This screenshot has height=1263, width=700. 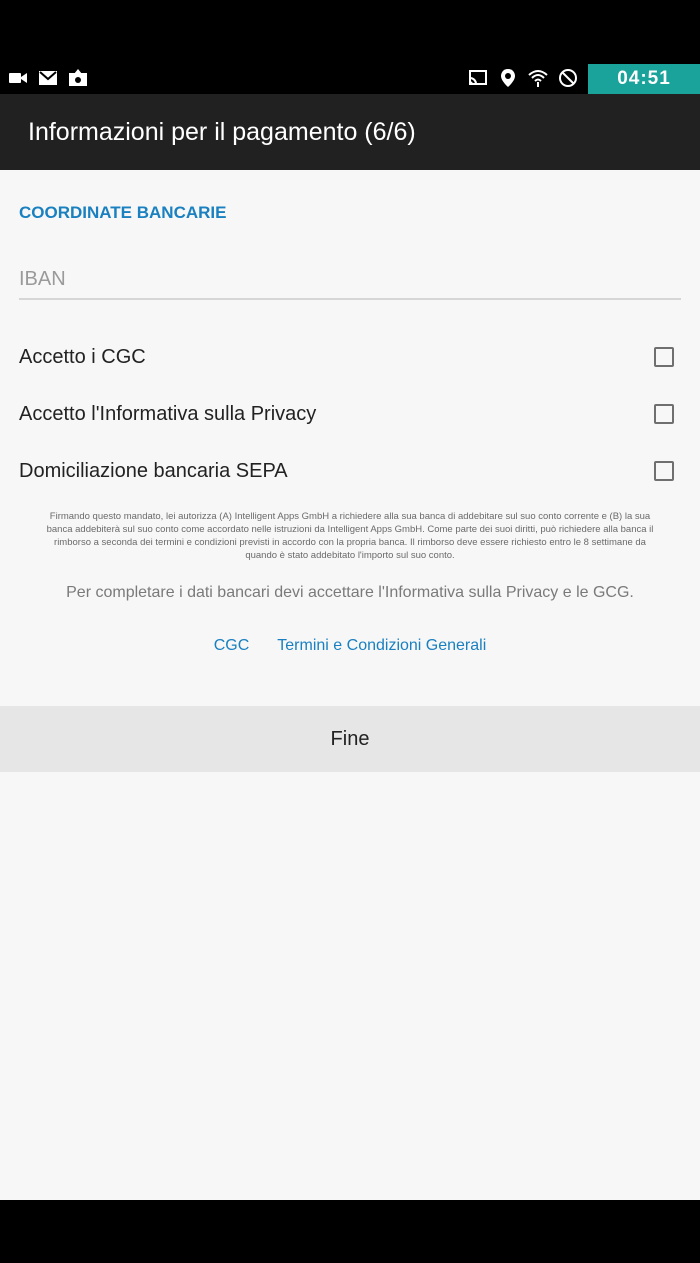 What do you see at coordinates (350, 739) in the screenshot?
I see `finish-button: Fine` at bounding box center [350, 739].